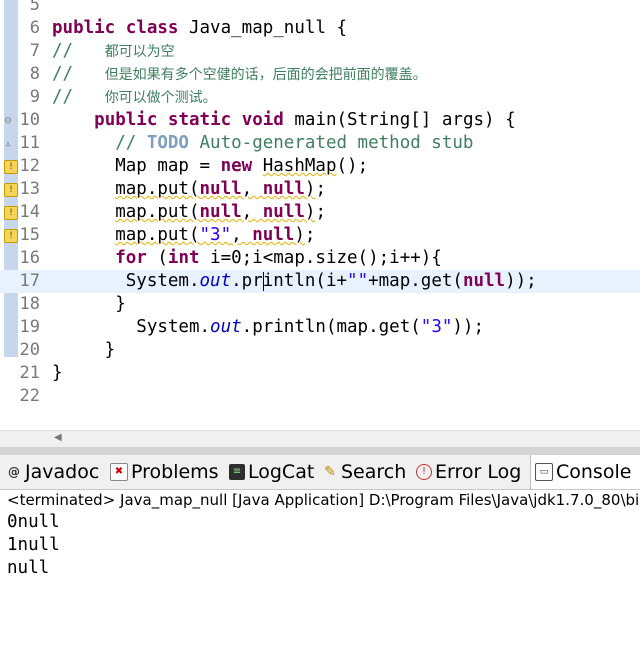 This screenshot has height=647, width=640. I want to click on console-output-line: 1null, so click(33, 545).